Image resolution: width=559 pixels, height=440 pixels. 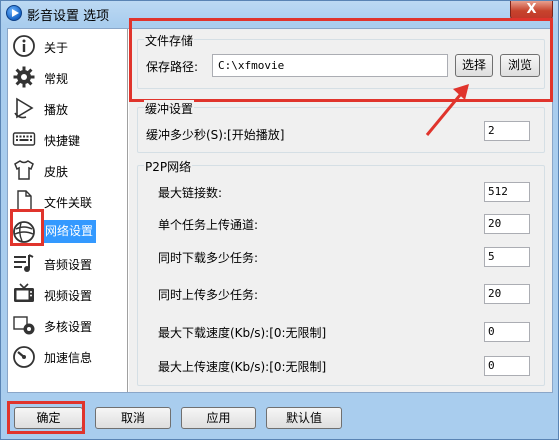 I want to click on ok-highlight-frame, so click(x=46, y=417).